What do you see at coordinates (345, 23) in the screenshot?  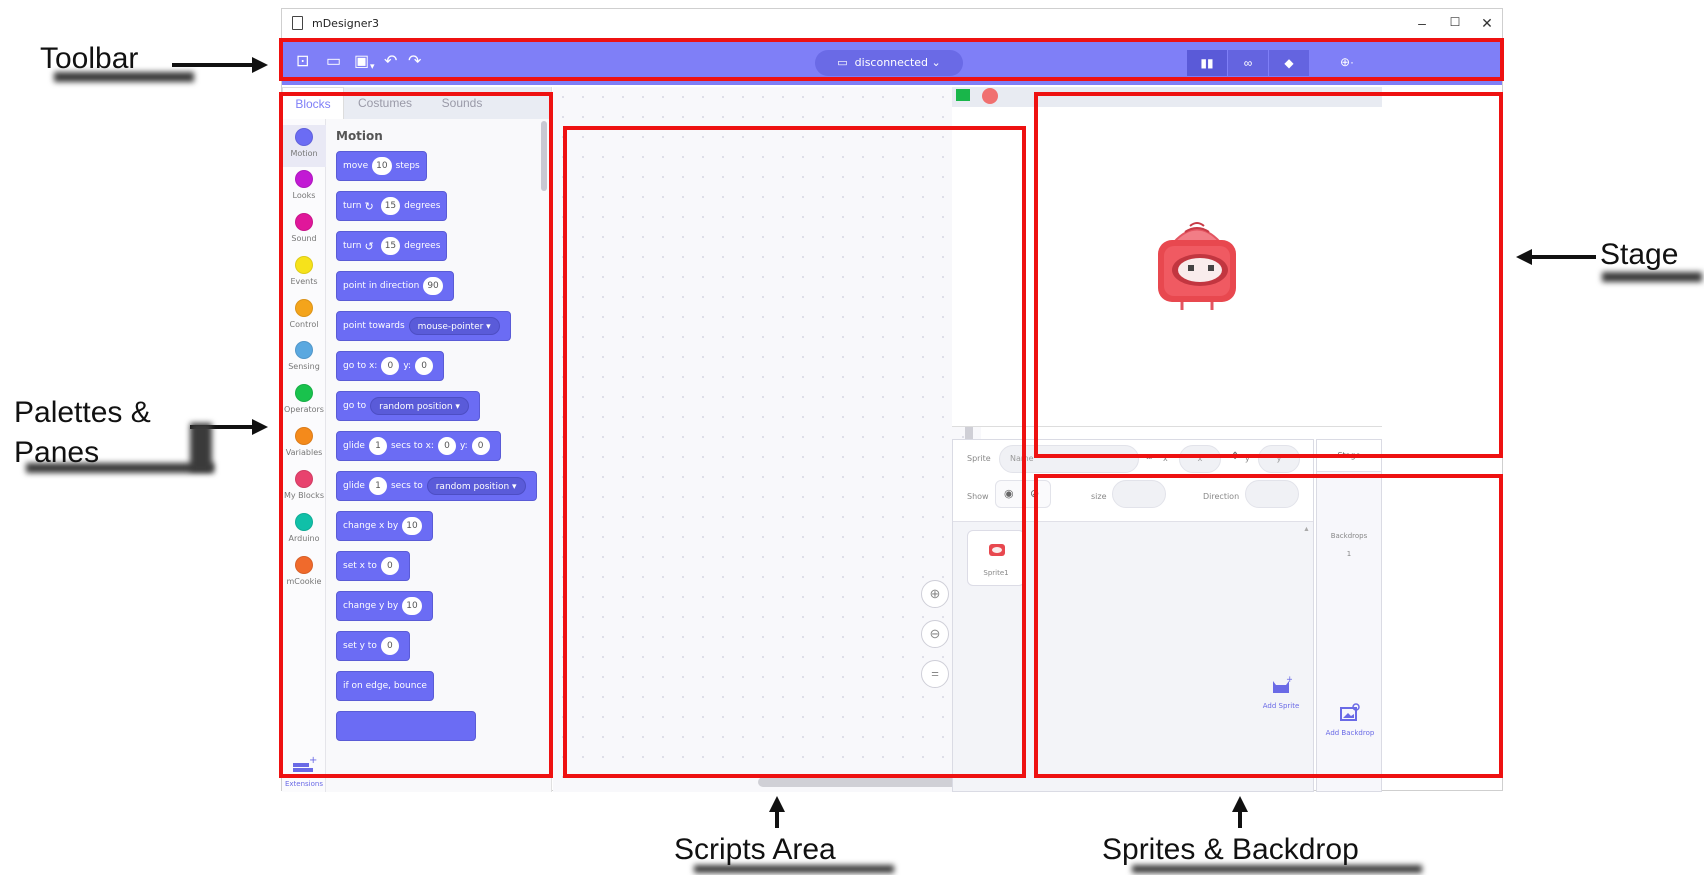 I see `window-title: mDesigner3` at bounding box center [345, 23].